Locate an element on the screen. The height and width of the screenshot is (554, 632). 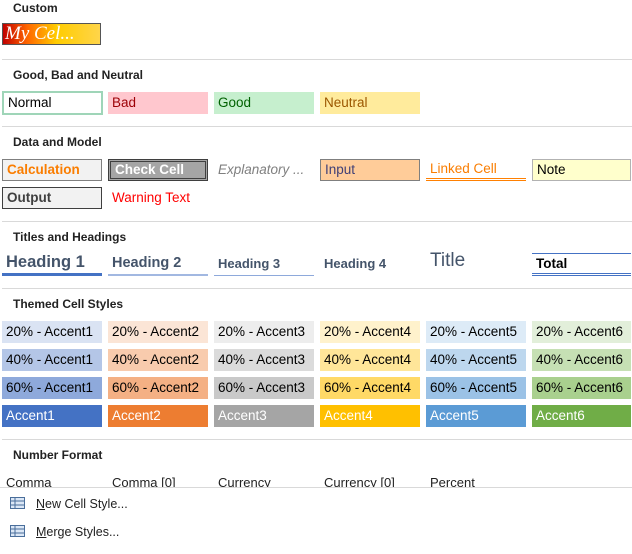
style-20-accent5: 20% - Accent5 is located at coordinates (476, 332).